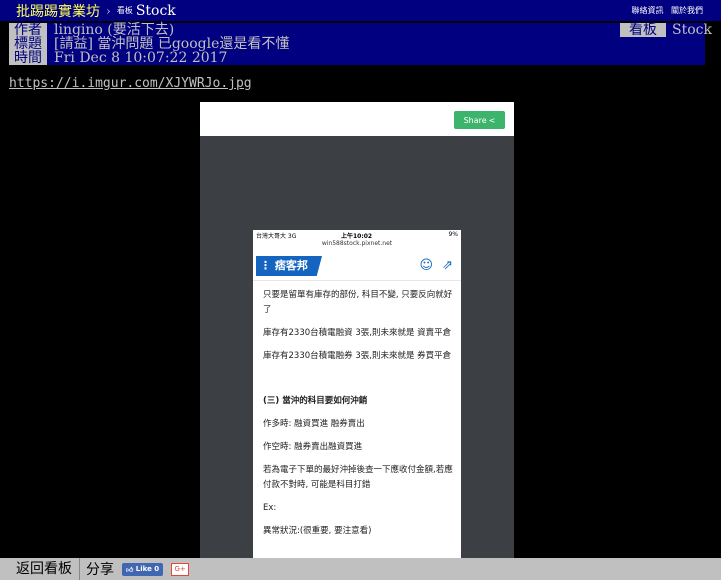 The height and width of the screenshot is (580, 721). Describe the element at coordinates (313, 447) in the screenshot. I see `paragraph: 作空時: 融券賣出融資買進` at that location.